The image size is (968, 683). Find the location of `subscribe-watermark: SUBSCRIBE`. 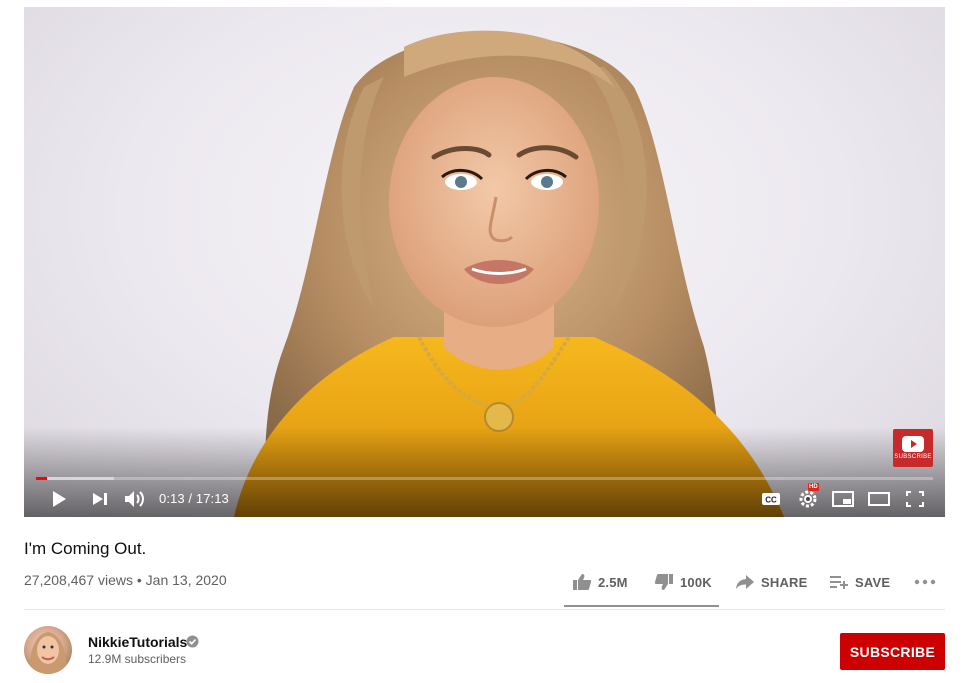

subscribe-watermark: SUBSCRIBE is located at coordinates (913, 448).